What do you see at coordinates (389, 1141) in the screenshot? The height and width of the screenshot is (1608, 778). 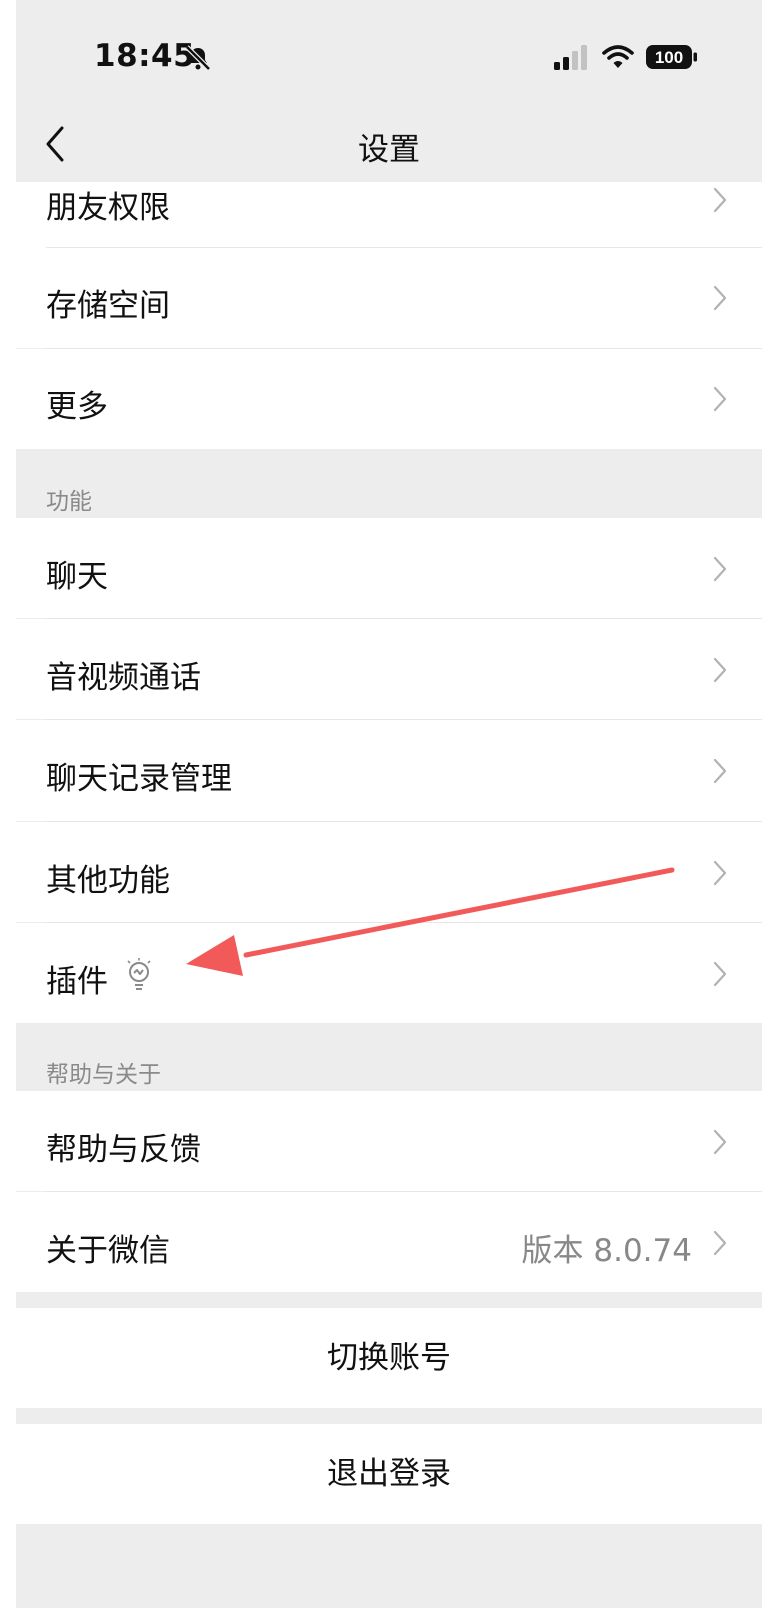 I see `settings-item-help-feedback: 帮助与反馈` at bounding box center [389, 1141].